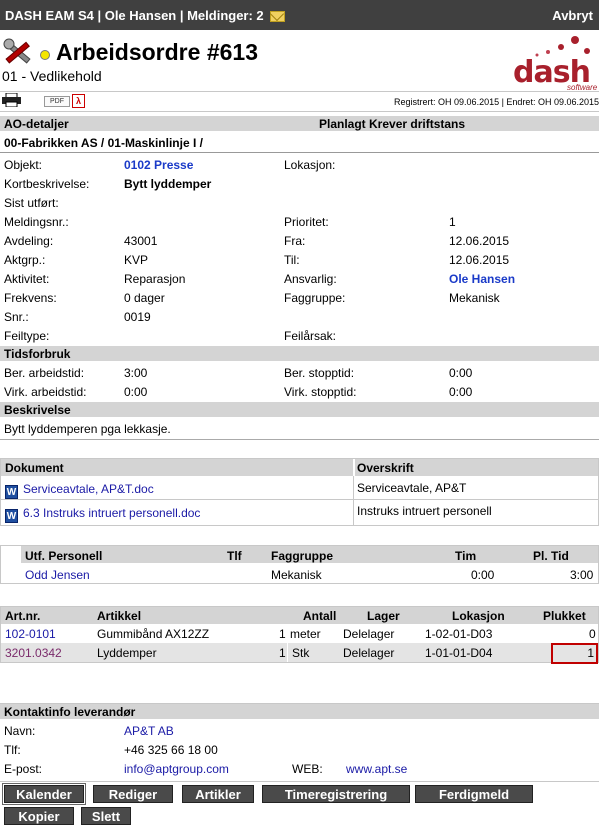  Describe the element at coordinates (103, 143) in the screenshot. I see `location-path: 00-Fabrikken AS / 01-Maskinlinje I /` at that location.